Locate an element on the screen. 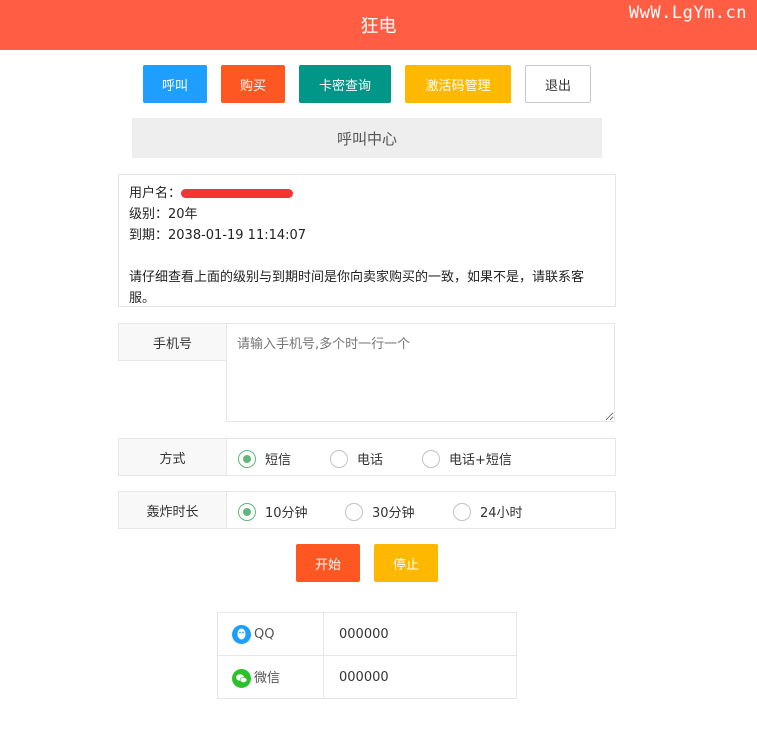 This screenshot has height=743, width=757. level-line: 级别：20年 is located at coordinates (163, 214).